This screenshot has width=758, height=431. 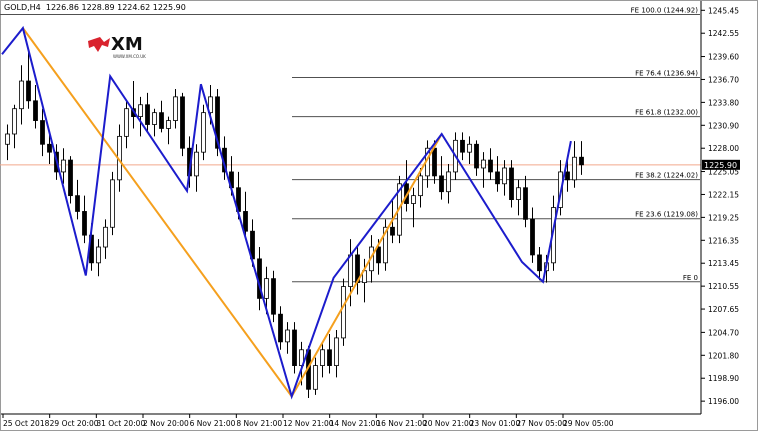 I want to click on y-tick-label: 1216.35, so click(x=723, y=240).